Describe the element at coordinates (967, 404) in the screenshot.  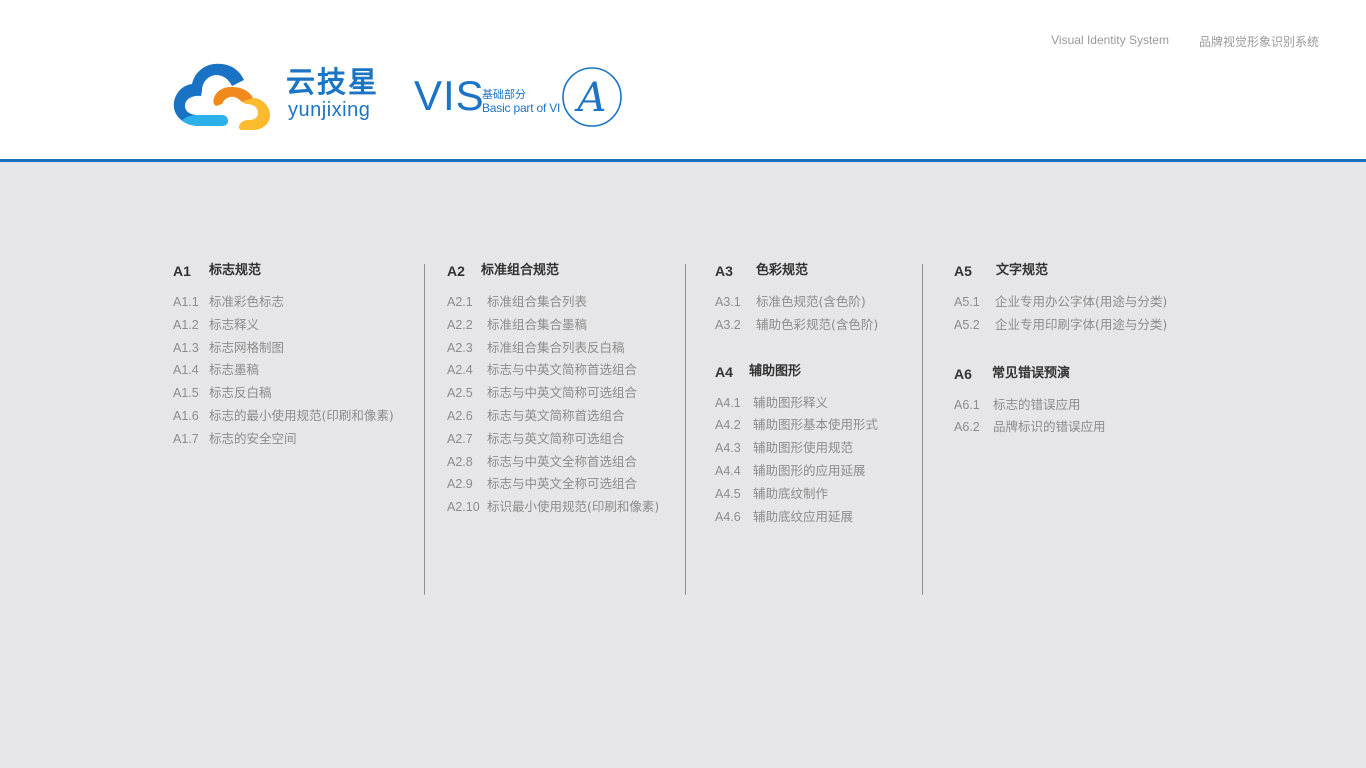
I see `item-number: A6.1` at that location.